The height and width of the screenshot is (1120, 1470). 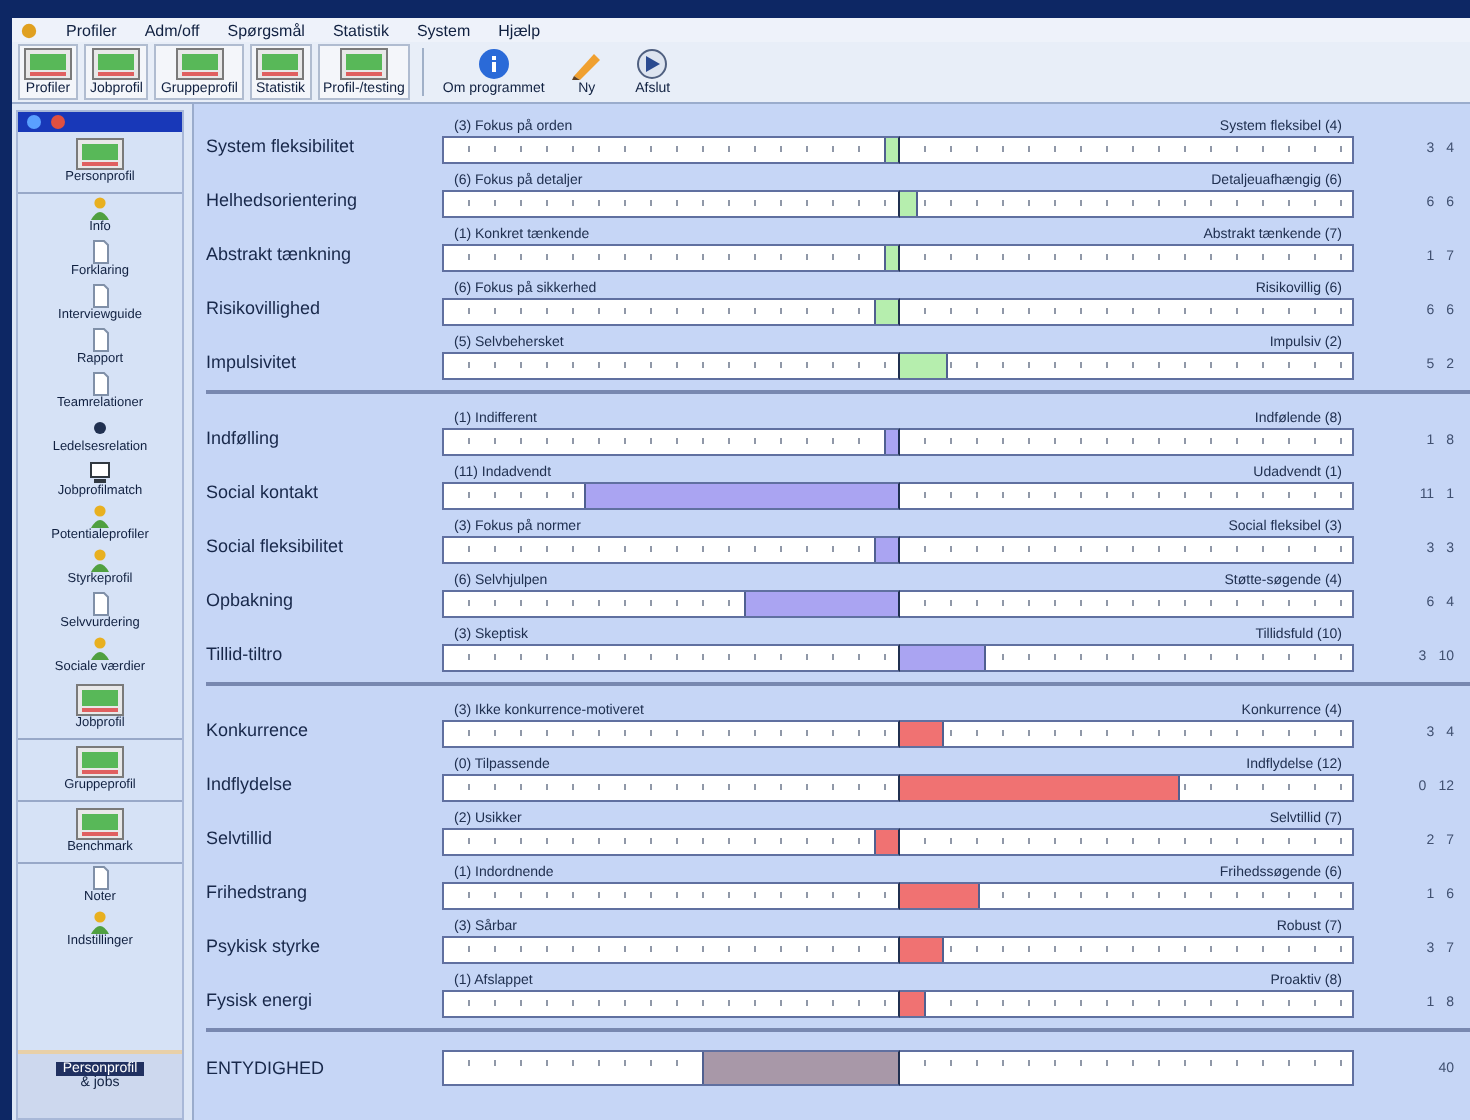 I want to click on monitor-icon, so click(x=100, y=472).